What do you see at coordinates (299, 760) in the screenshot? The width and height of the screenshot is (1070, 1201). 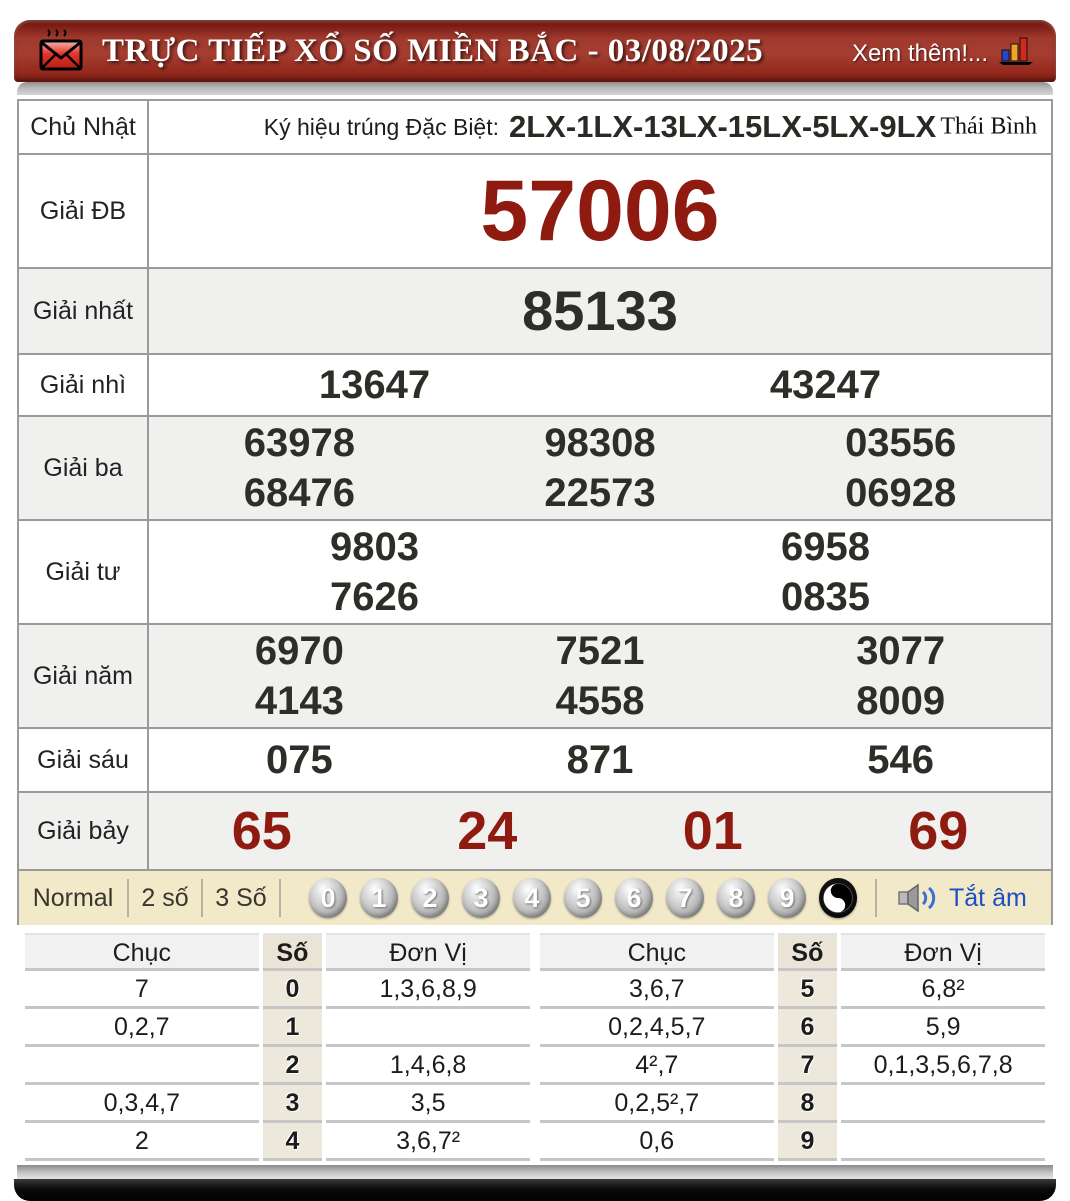 I see `prize-number: 075` at bounding box center [299, 760].